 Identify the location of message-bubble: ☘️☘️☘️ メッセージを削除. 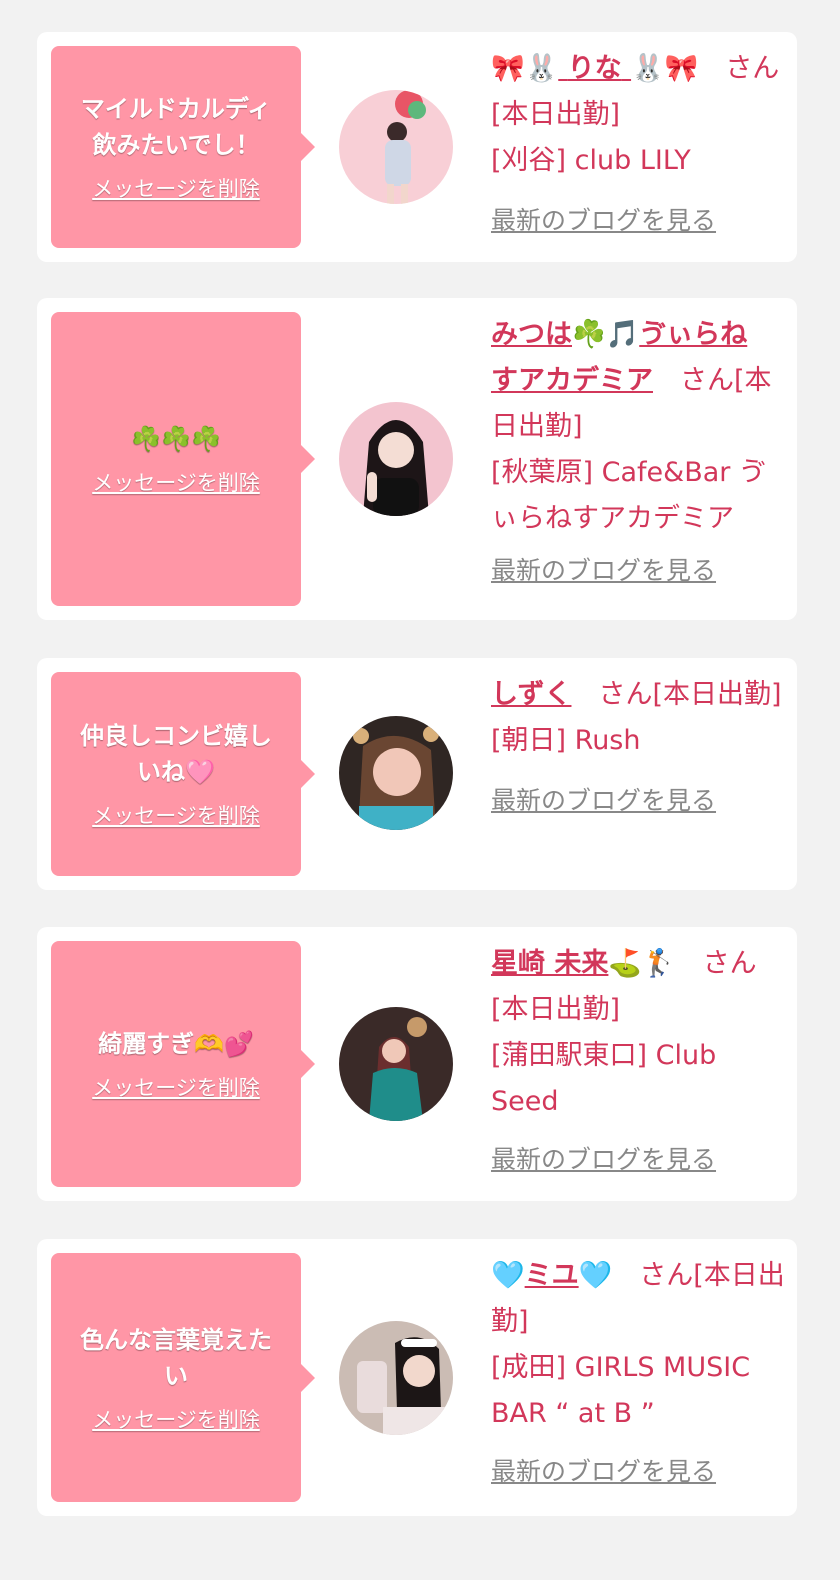
(183, 459).